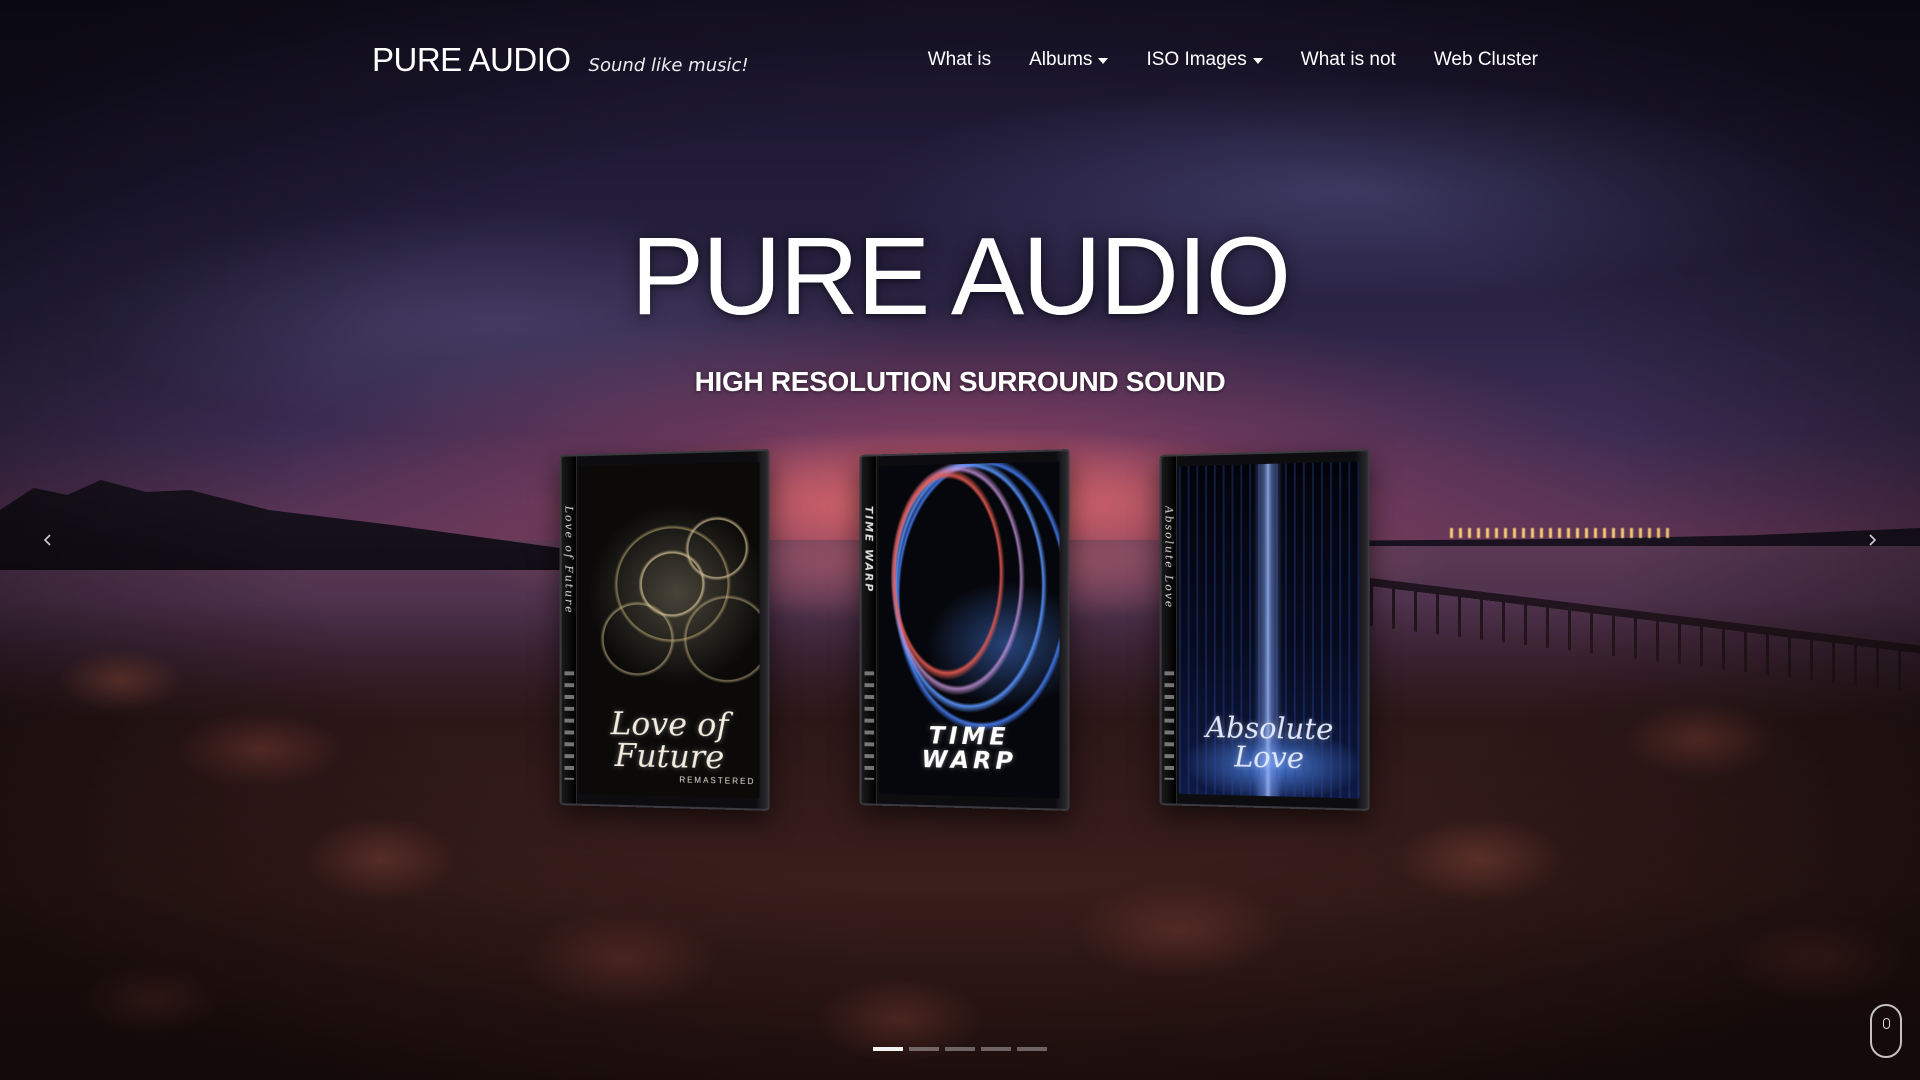 The height and width of the screenshot is (1080, 1920). Describe the element at coordinates (569, 630) in the screenshot. I see `album-spine: Love of Future Remastered` at that location.